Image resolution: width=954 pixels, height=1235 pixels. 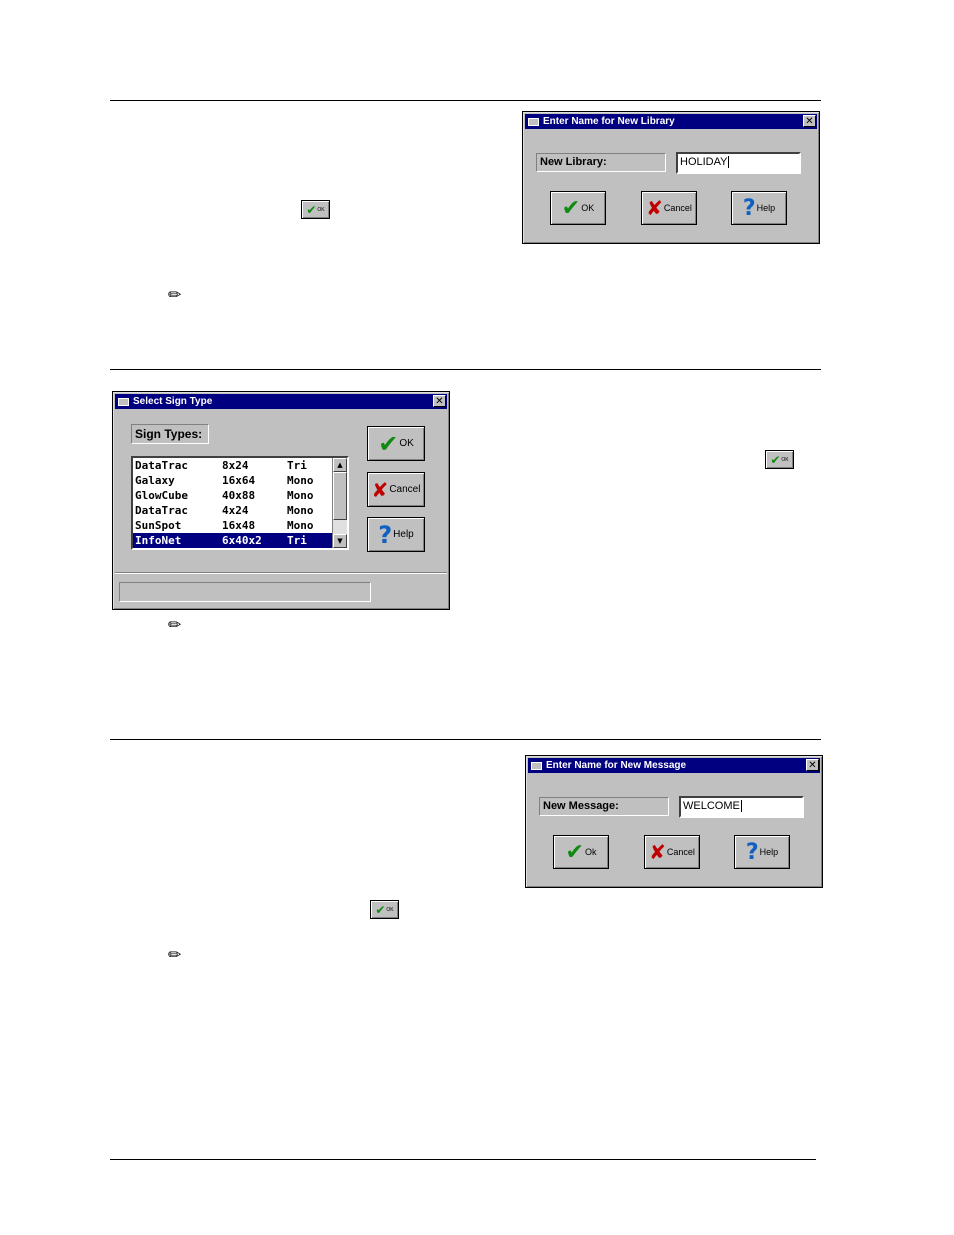 I want to click on section-divider-middle, so click(x=465, y=369).